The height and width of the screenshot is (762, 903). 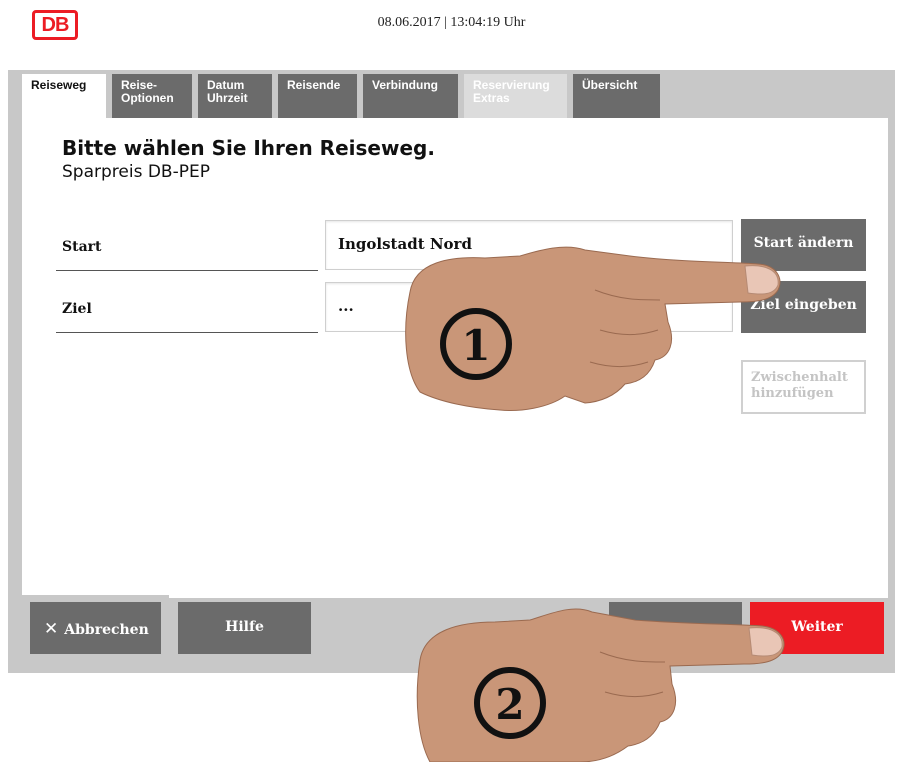 What do you see at coordinates (509, 704) in the screenshot?
I see `step-2-number: 2` at bounding box center [509, 704].